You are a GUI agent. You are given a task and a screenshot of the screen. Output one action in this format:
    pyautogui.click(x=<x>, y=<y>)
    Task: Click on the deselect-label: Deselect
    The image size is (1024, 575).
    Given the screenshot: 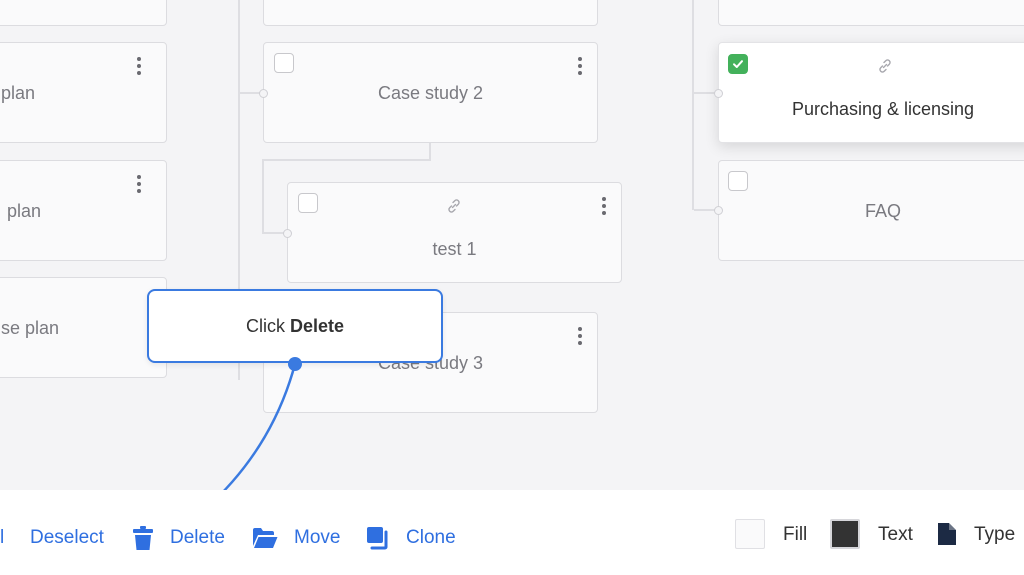 What is the action you would take?
    pyautogui.click(x=67, y=537)
    